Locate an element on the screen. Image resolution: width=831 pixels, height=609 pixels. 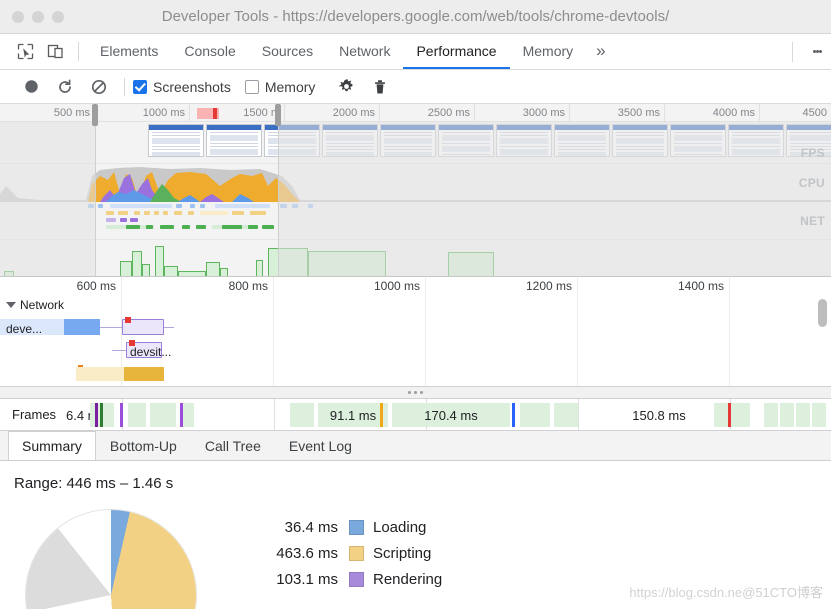
trash-icon is located at coordinates (380, 87).